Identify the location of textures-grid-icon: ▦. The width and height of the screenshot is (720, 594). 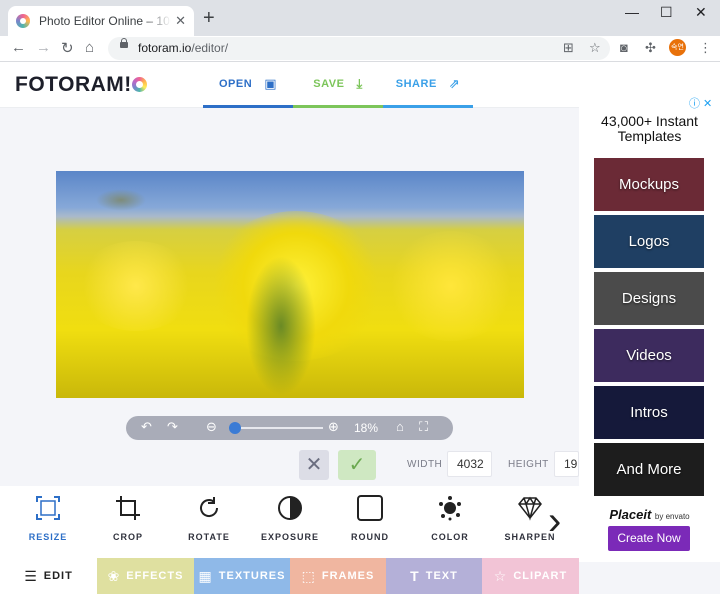
(205, 575).